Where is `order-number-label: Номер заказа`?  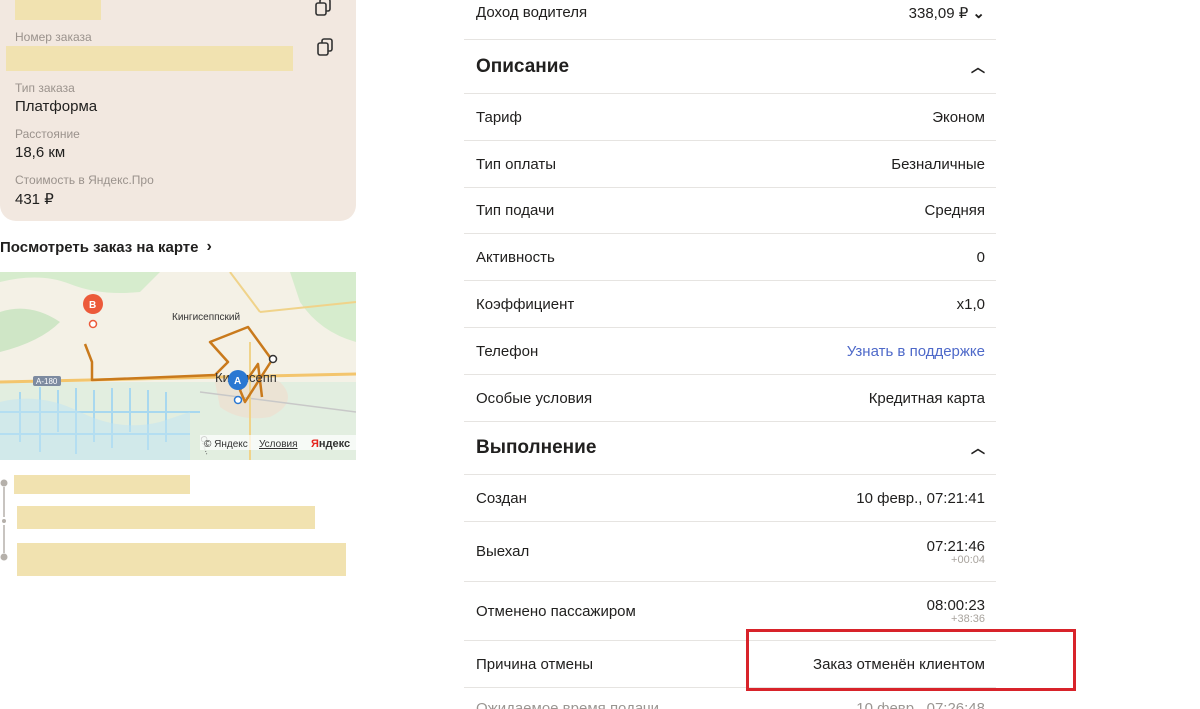
order-number-label: Номер заказа is located at coordinates (53, 37).